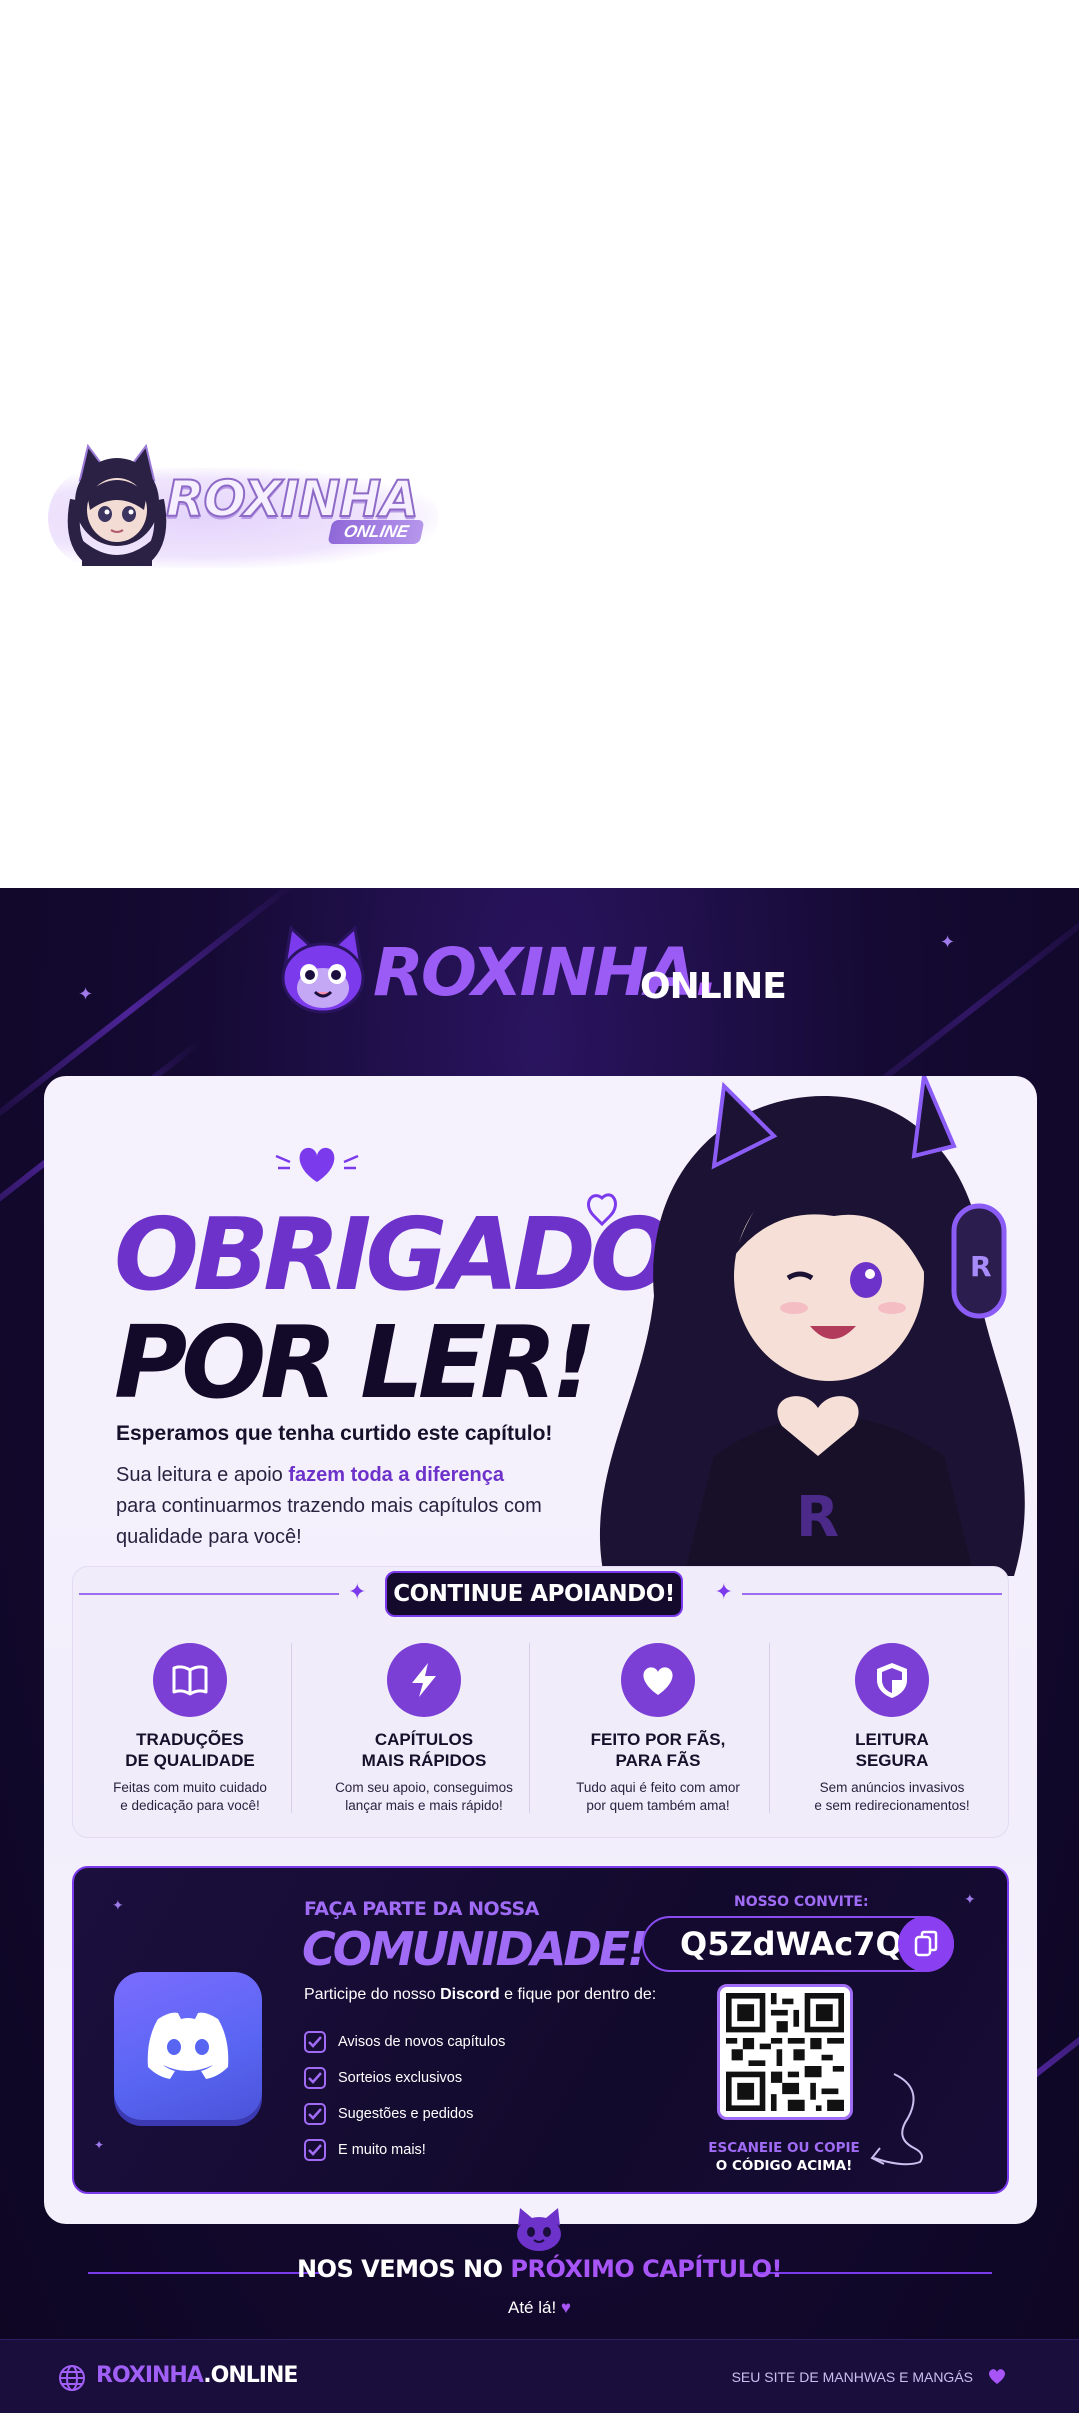 This screenshot has width=1079, height=2413. Describe the element at coordinates (475, 1949) in the screenshot. I see `community-title: COMUNIDADE!` at that location.